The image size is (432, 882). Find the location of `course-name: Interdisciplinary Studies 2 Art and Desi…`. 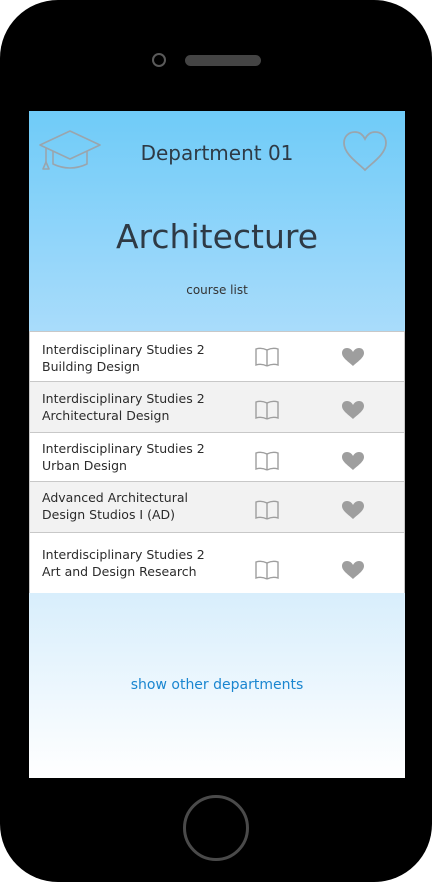

course-name: Interdisciplinary Studies 2 Art and Desi… is located at coordinates (123, 563).